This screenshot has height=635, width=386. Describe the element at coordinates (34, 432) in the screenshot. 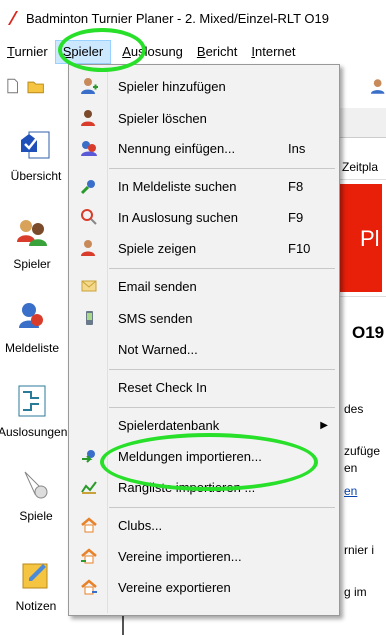

I see `sidebar-label: Auslosungen` at that location.